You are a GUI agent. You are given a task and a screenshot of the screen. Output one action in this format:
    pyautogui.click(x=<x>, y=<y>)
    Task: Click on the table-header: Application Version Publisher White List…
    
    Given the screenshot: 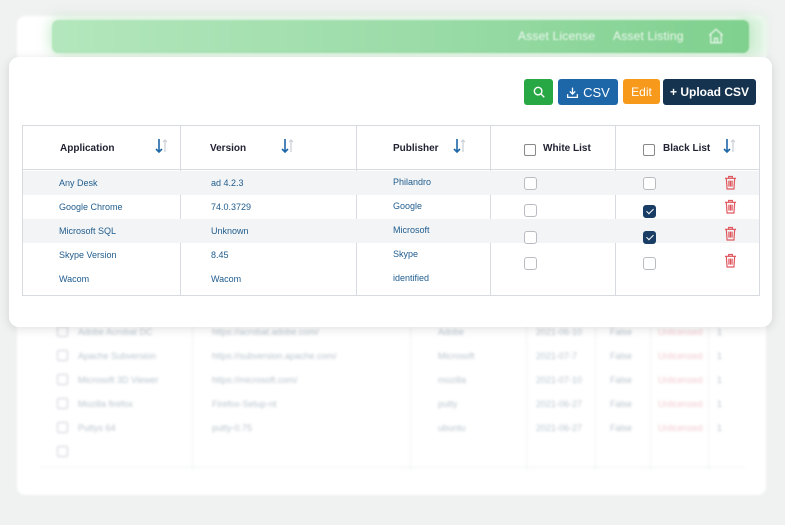 What is the action you would take?
    pyautogui.click(x=391, y=148)
    